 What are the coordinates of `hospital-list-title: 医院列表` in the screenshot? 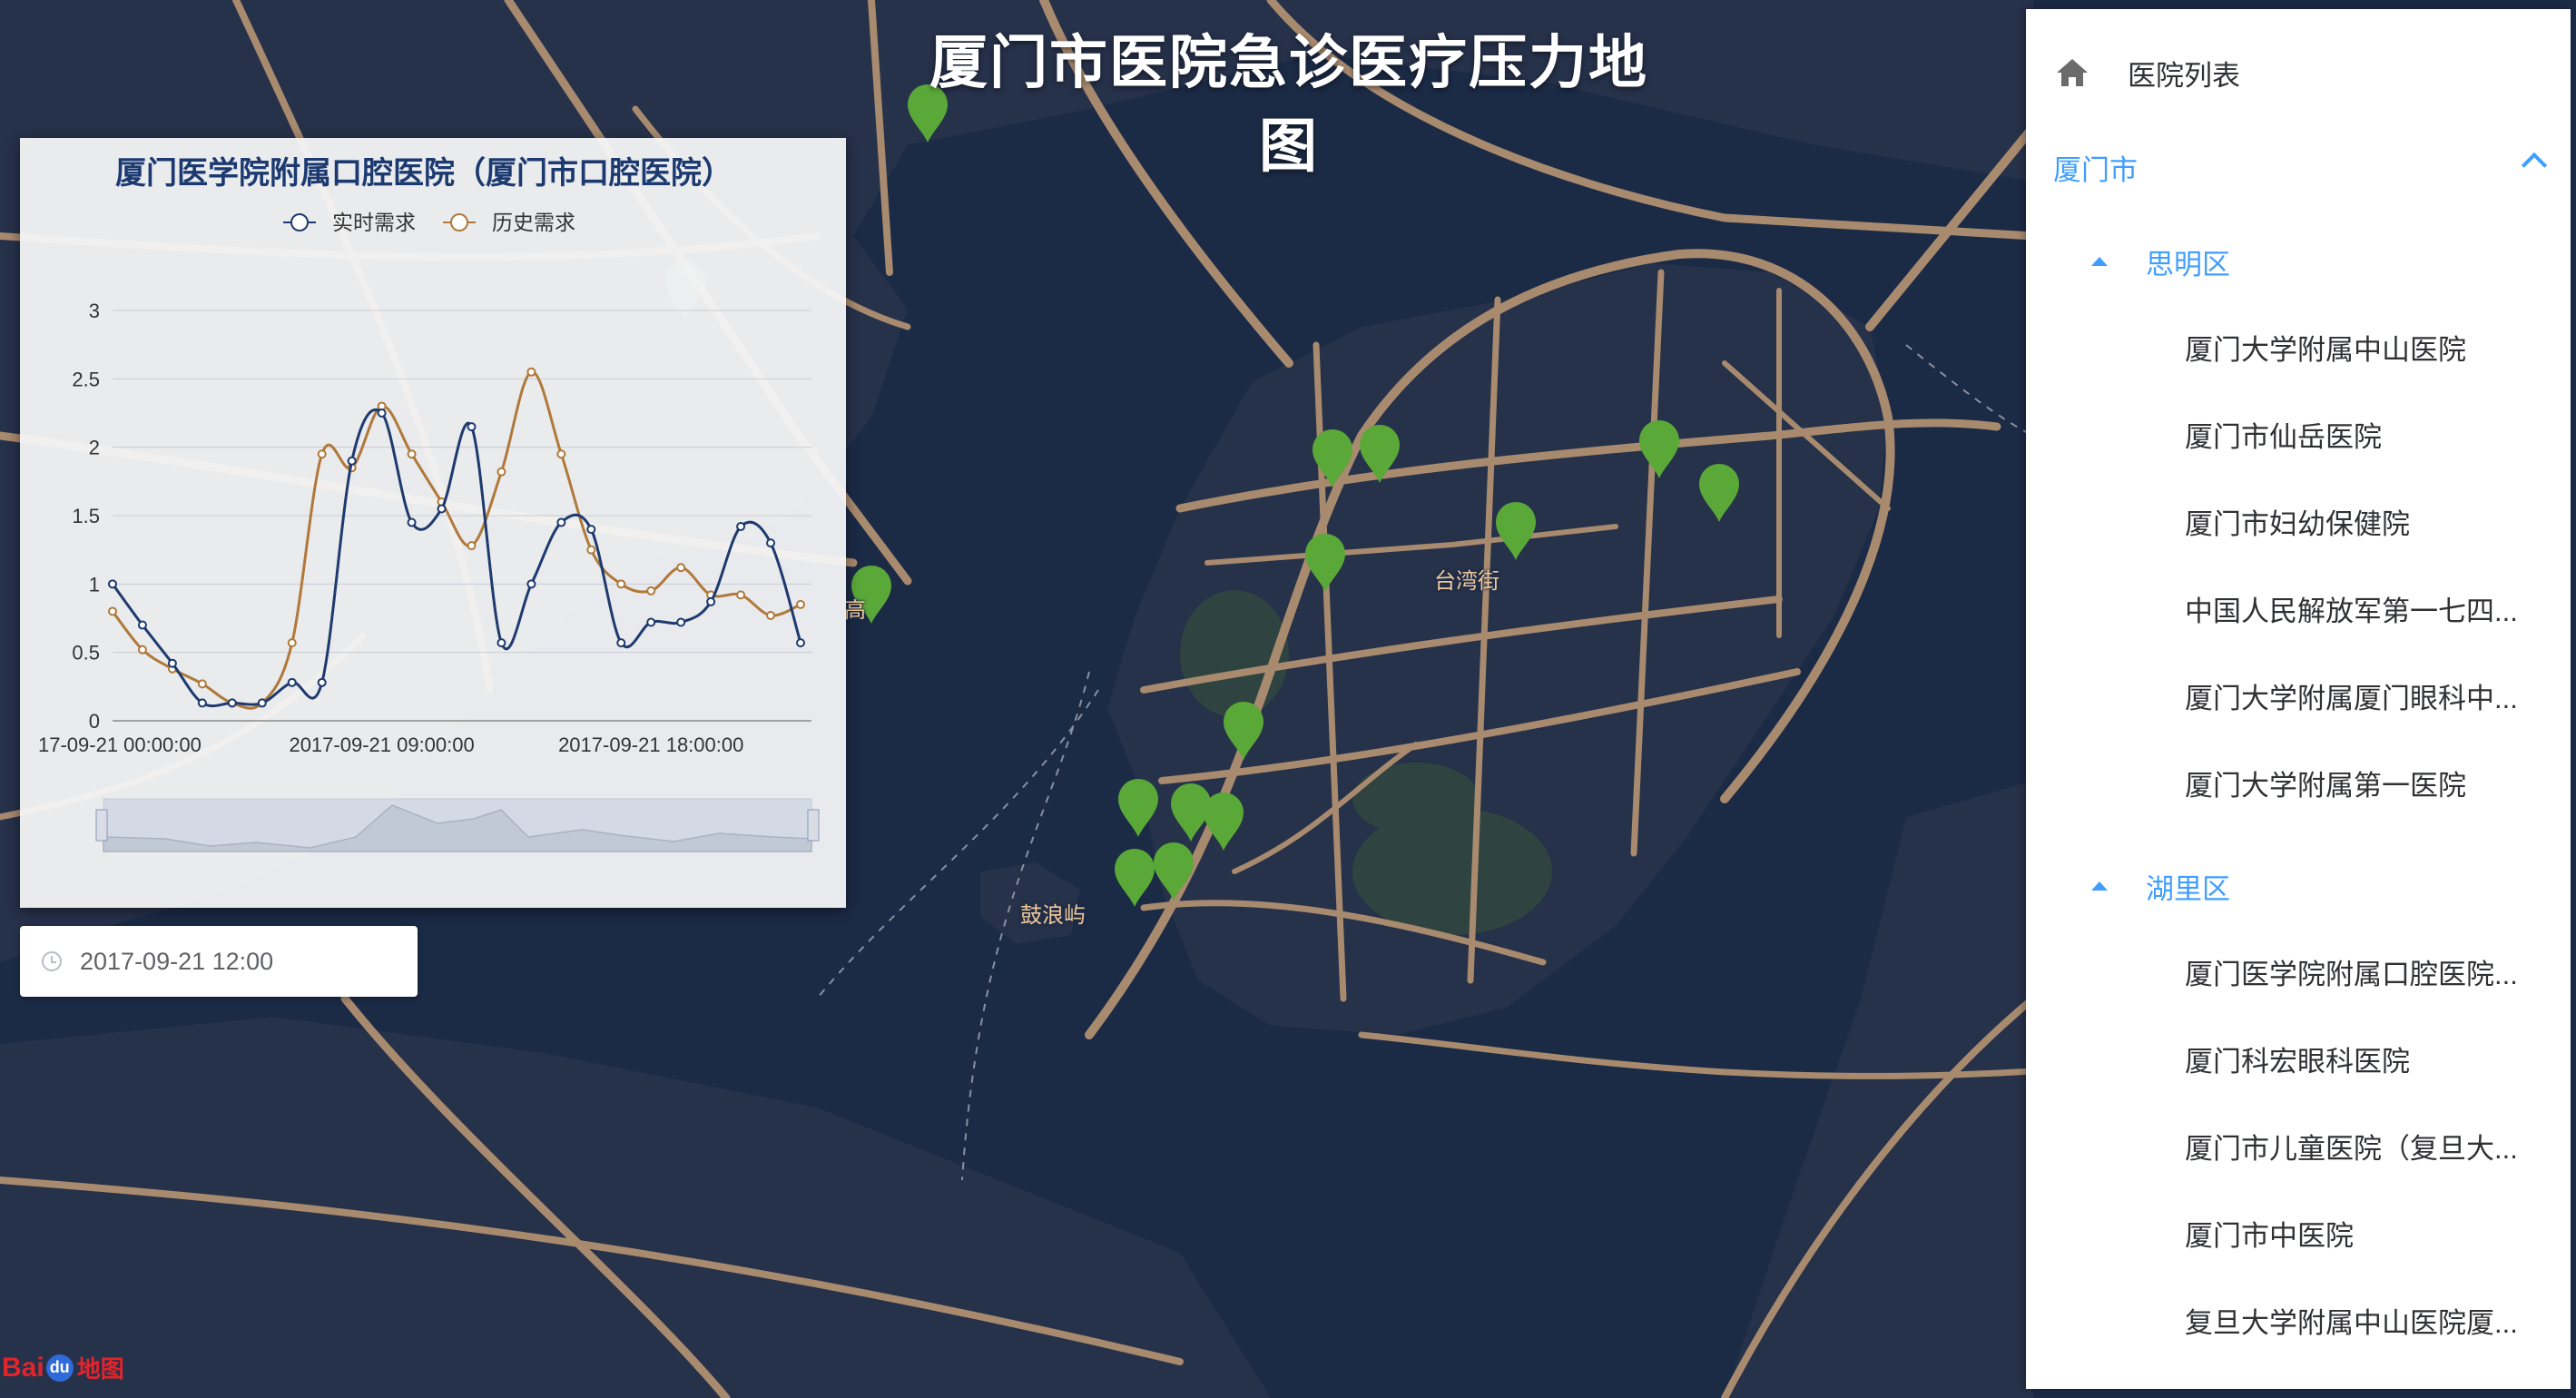 It's located at (2184, 75).